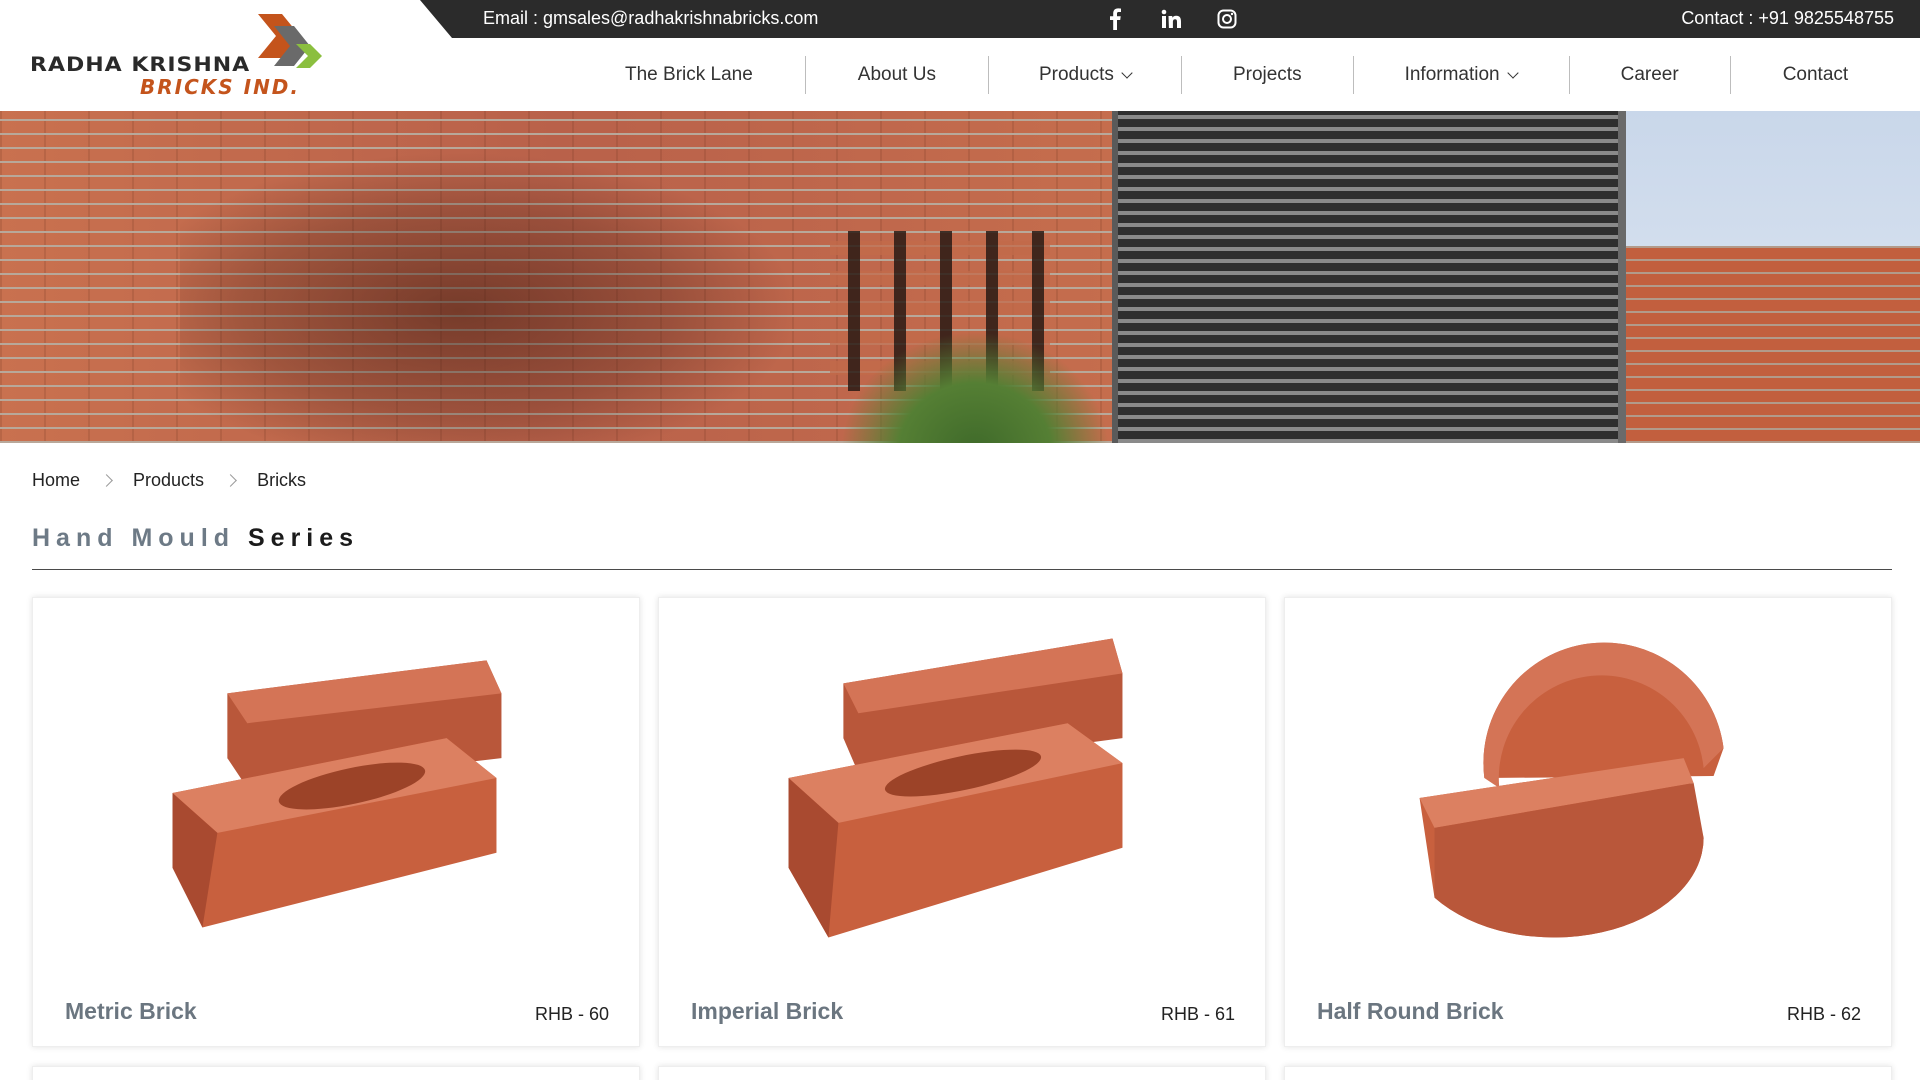  What do you see at coordinates (1369, 277) in the screenshot?
I see `metal-louvers` at bounding box center [1369, 277].